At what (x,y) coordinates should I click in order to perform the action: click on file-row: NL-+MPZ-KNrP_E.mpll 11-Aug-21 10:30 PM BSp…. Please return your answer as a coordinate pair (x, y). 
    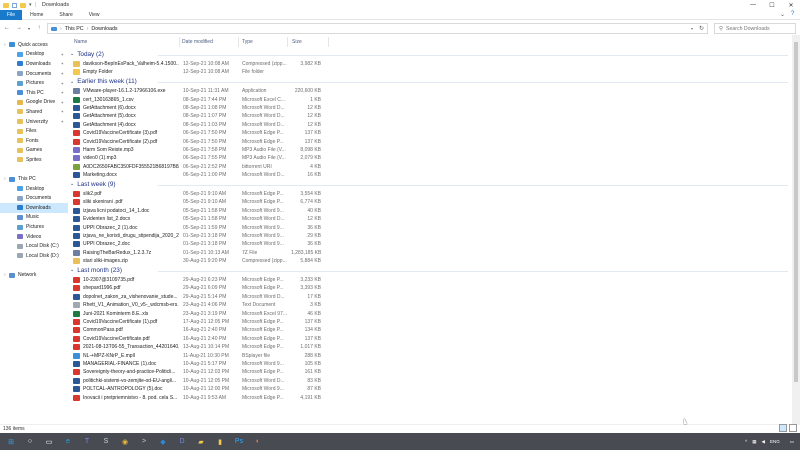
    Looking at the image, I should click on (430, 355).